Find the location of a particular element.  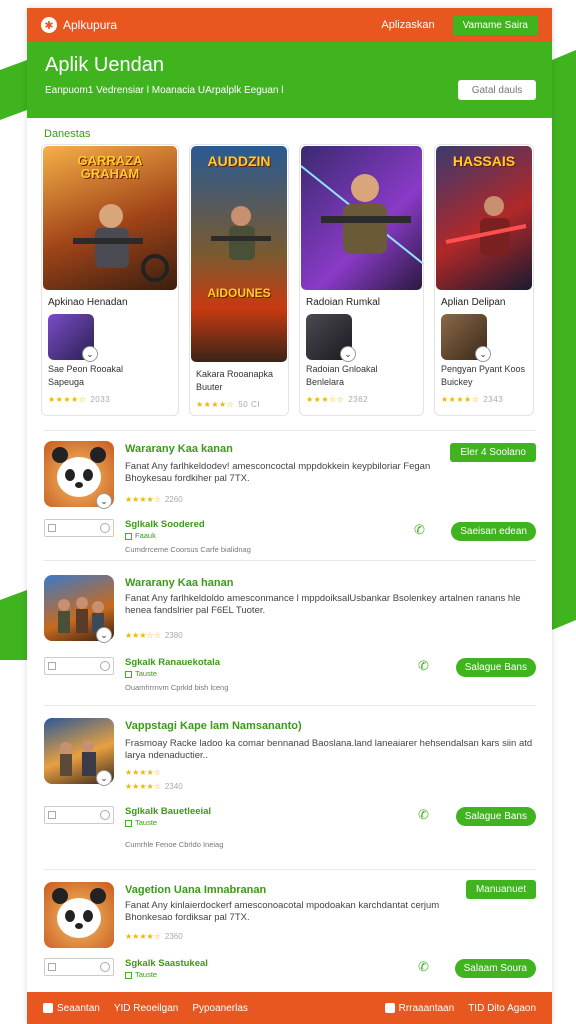

game-art-image is located at coordinates (362, 218).